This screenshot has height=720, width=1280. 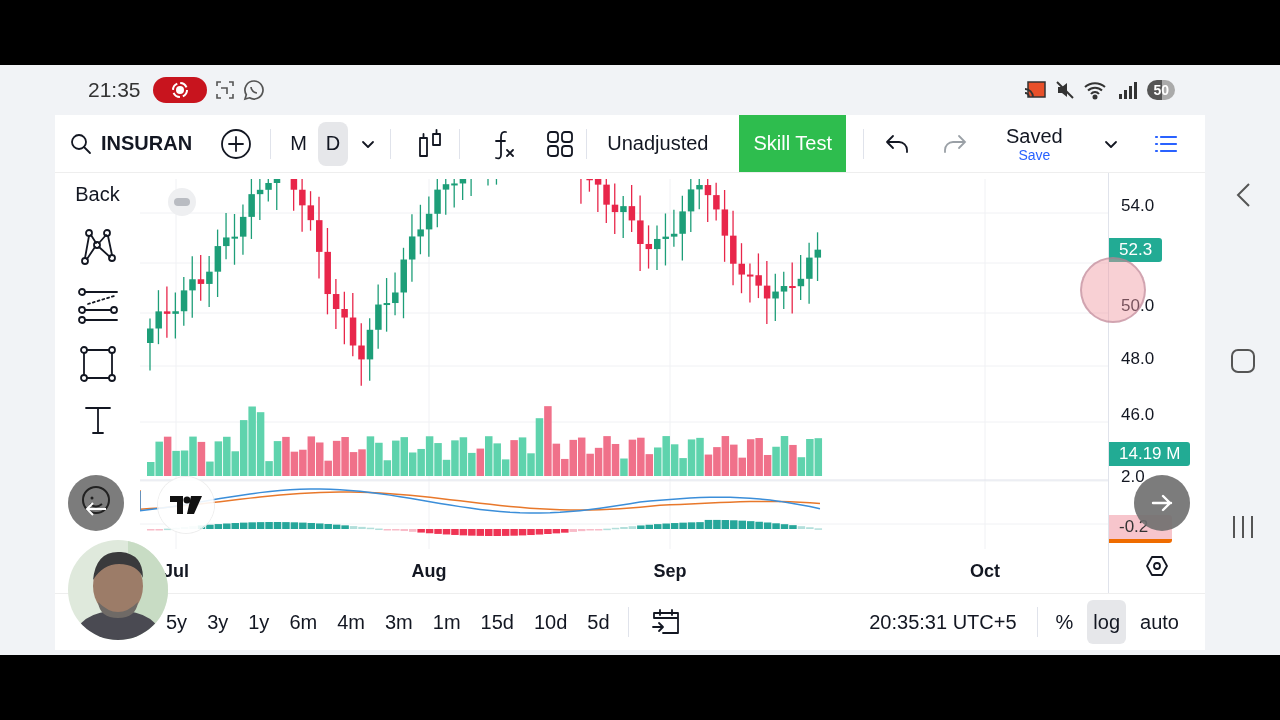 I want to click on symbol-name: INSURAN, so click(x=147, y=143).